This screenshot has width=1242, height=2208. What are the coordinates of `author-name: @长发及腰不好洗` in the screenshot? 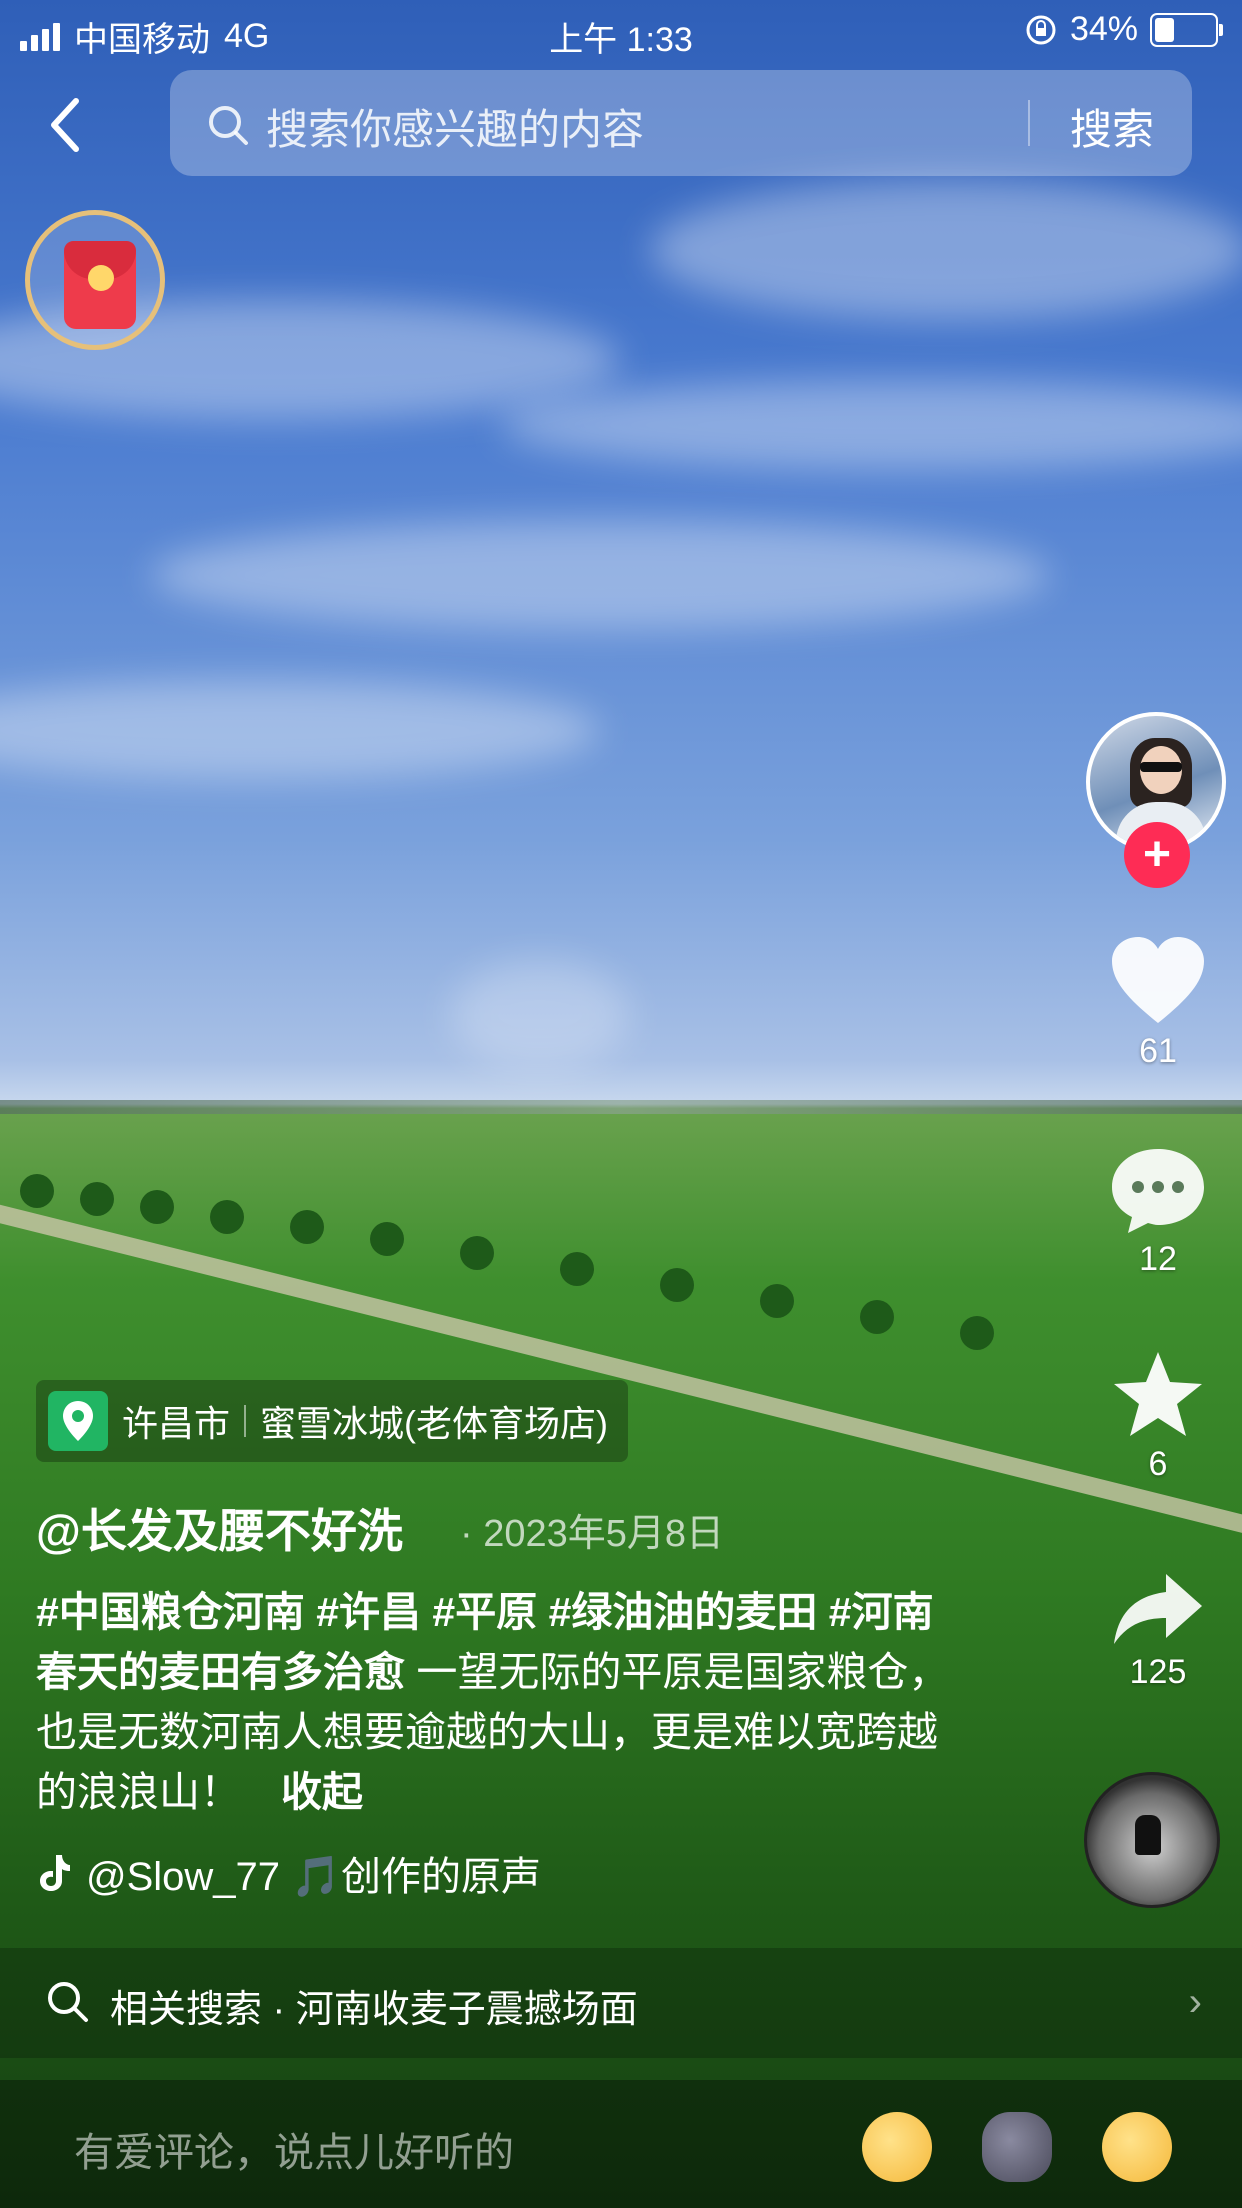 It's located at (219, 1528).